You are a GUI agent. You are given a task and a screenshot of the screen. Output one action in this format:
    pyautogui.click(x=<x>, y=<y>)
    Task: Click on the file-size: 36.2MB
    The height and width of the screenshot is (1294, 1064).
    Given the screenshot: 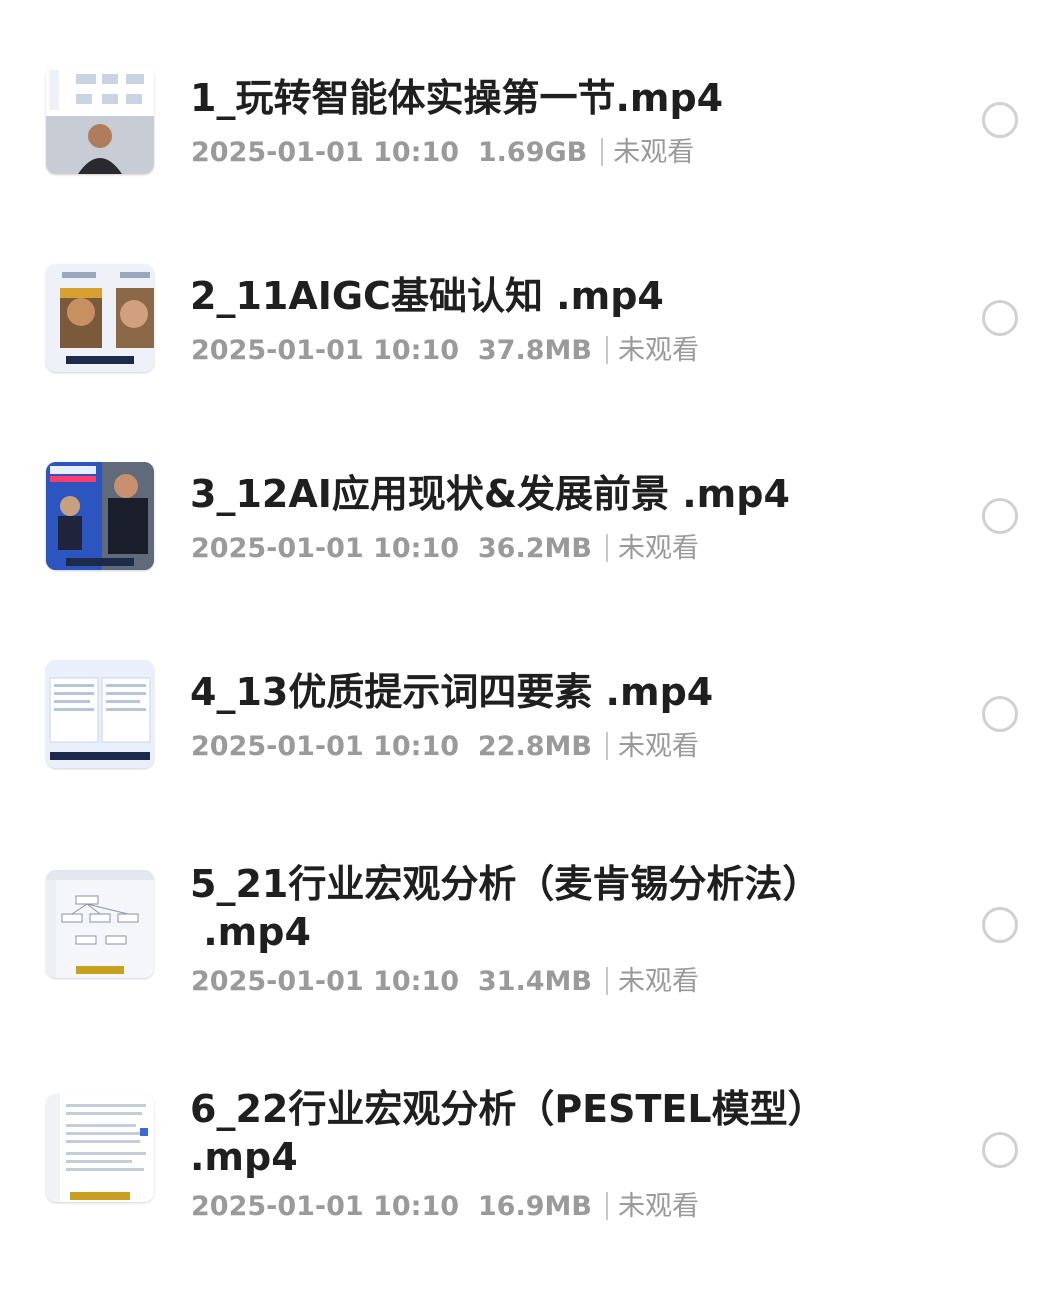 What is the action you would take?
    pyautogui.click(x=534, y=548)
    